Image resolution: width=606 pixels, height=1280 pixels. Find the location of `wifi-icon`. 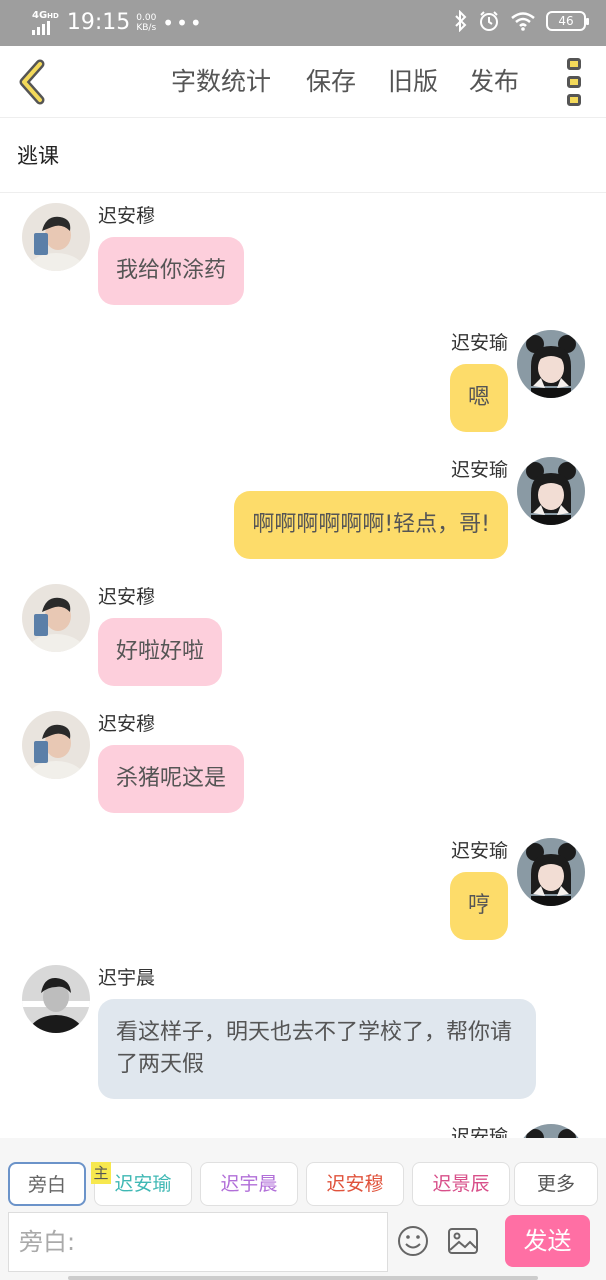

wifi-icon is located at coordinates (523, 21).